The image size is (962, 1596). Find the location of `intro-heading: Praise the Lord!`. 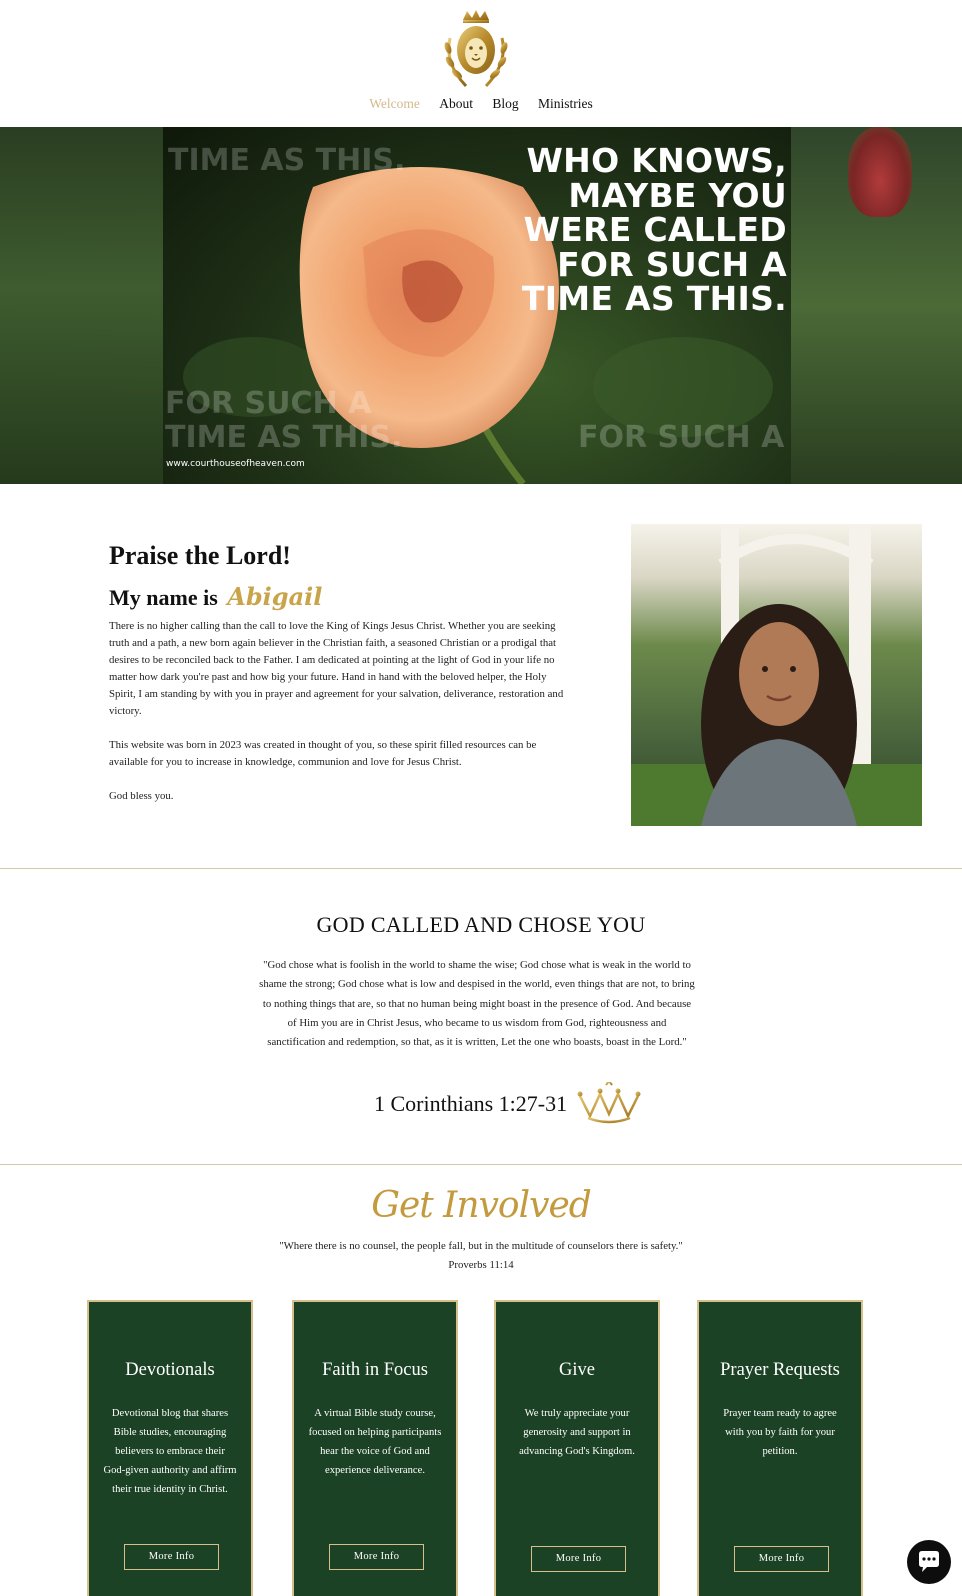

intro-heading: Praise the Lord! is located at coordinates (200, 555).